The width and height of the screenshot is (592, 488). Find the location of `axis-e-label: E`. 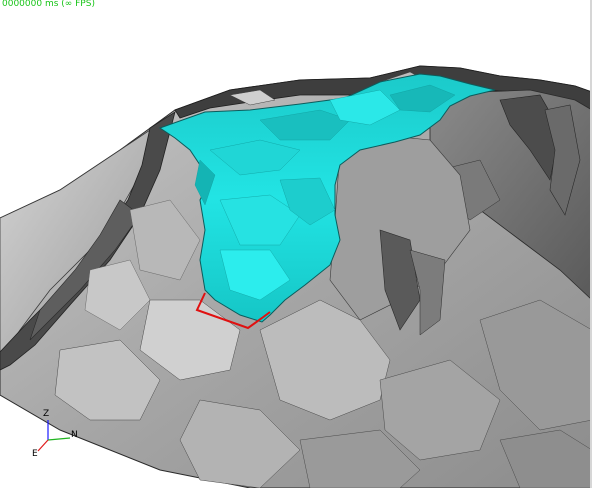

axis-e-label: E is located at coordinates (35, 454).